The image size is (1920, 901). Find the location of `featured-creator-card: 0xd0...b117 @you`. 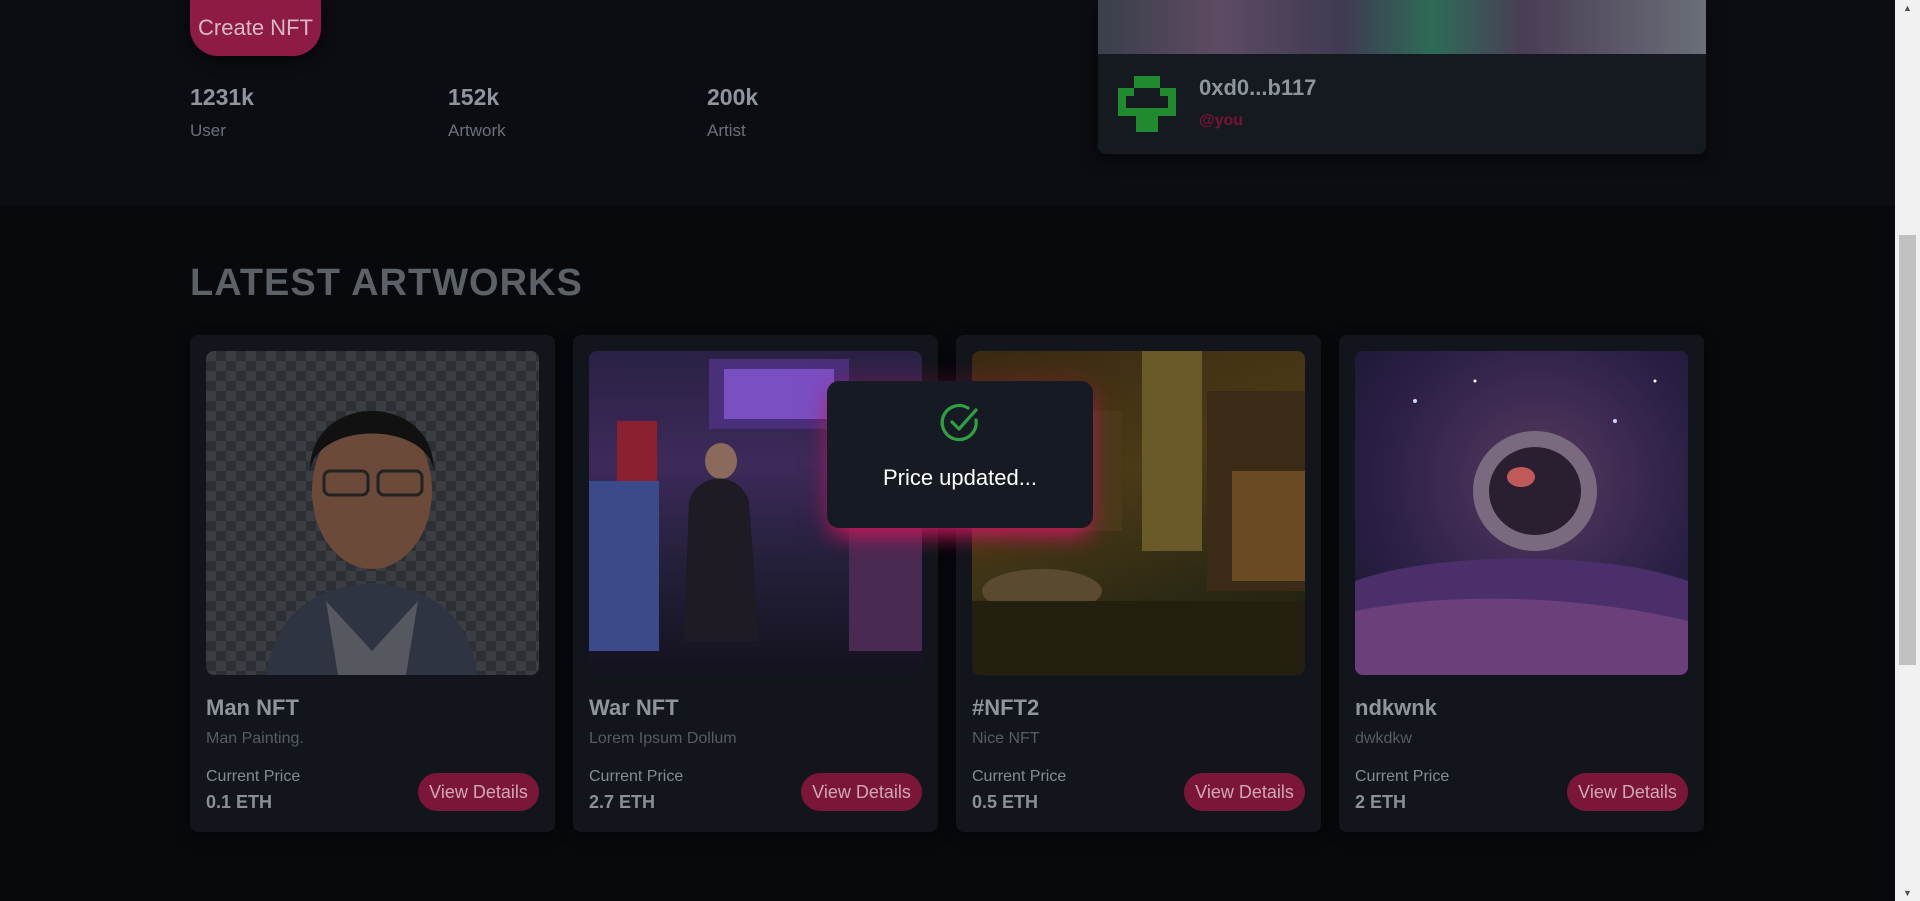

featured-creator-card: 0xd0...b117 @you is located at coordinates (1402, 77).